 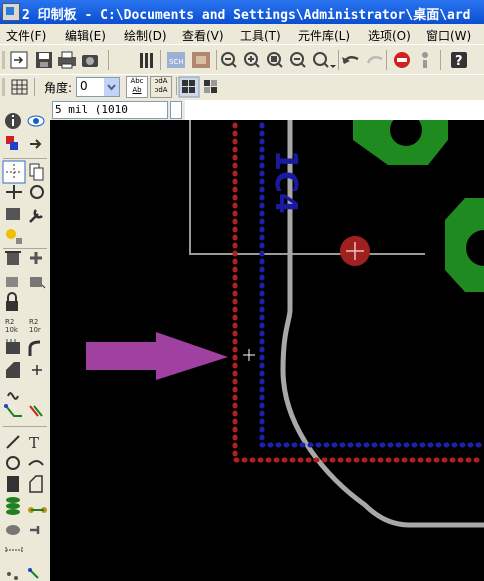 What do you see at coordinates (12, 143) in the screenshot?
I see `layer-color-icon` at bounding box center [12, 143].